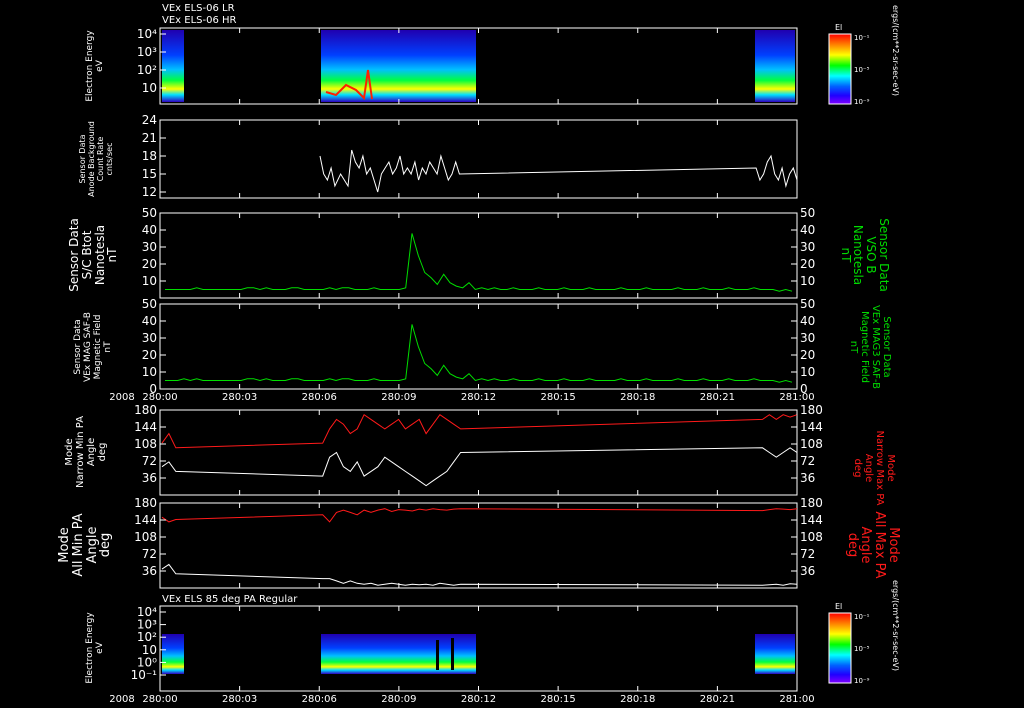 This screenshot has width=1024, height=708. I want to click on colorbar-top-label-mid: 10⁻⁵, so click(862, 70).